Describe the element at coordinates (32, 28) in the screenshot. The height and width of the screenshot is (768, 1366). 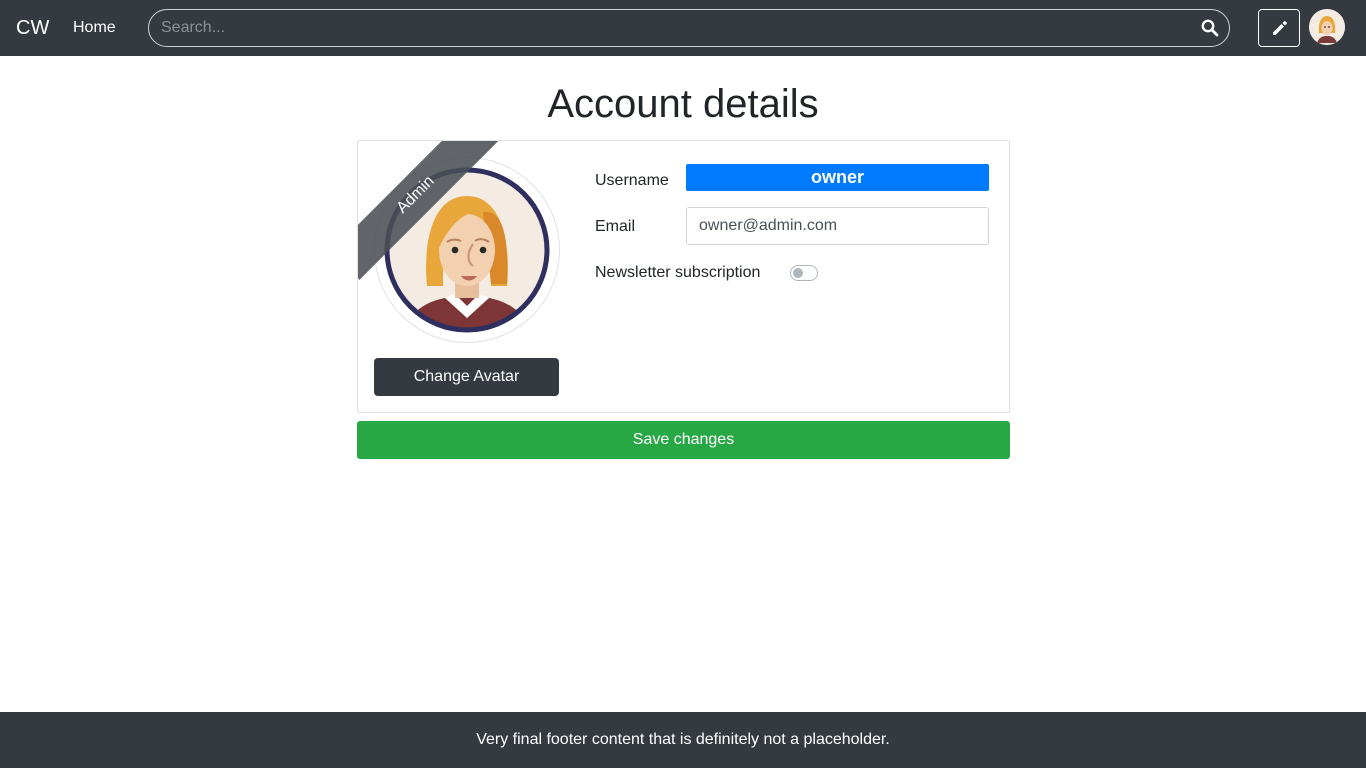
I see `brand-logo: CW` at that location.